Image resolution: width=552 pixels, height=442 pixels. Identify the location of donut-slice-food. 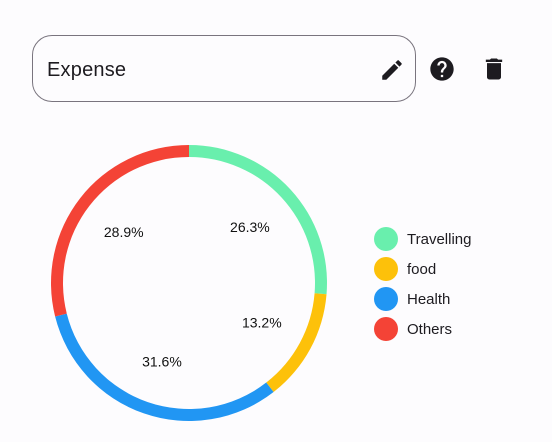
(296, 343).